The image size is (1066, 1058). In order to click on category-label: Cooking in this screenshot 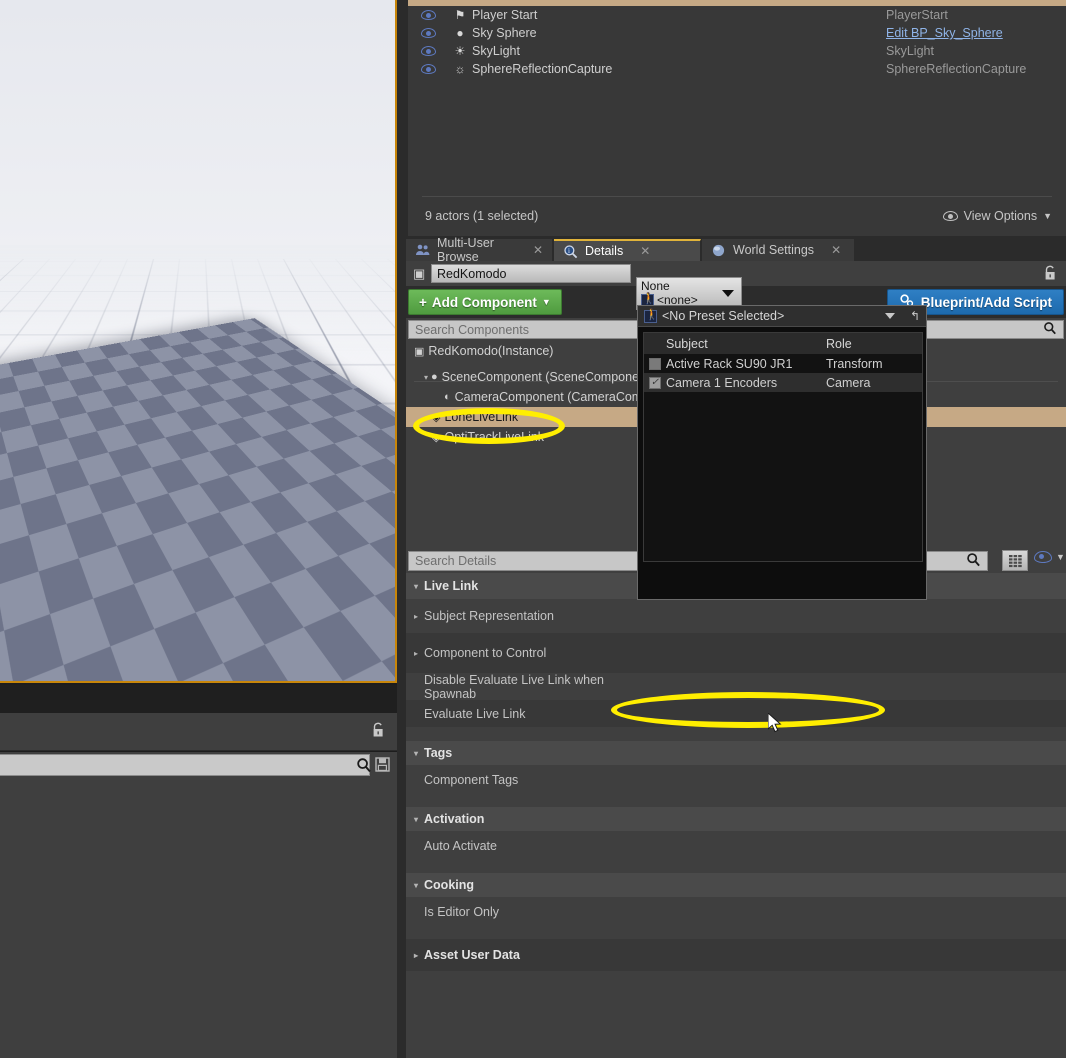, I will do `click(449, 885)`.